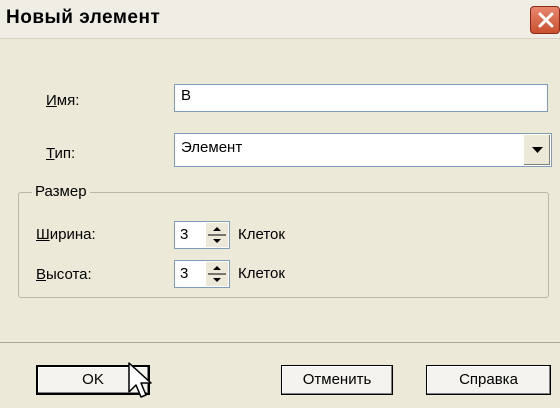 This screenshot has height=408, width=560. What do you see at coordinates (363, 150) in the screenshot?
I see `type-select: Элемент` at bounding box center [363, 150].